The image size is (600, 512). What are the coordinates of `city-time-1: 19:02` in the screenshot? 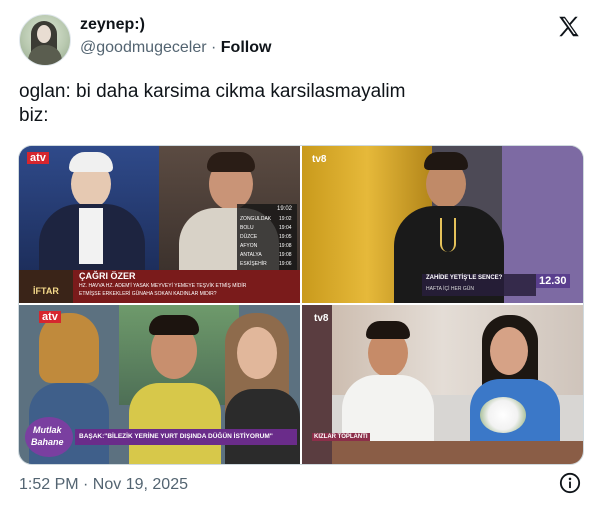 It's located at (285, 219).